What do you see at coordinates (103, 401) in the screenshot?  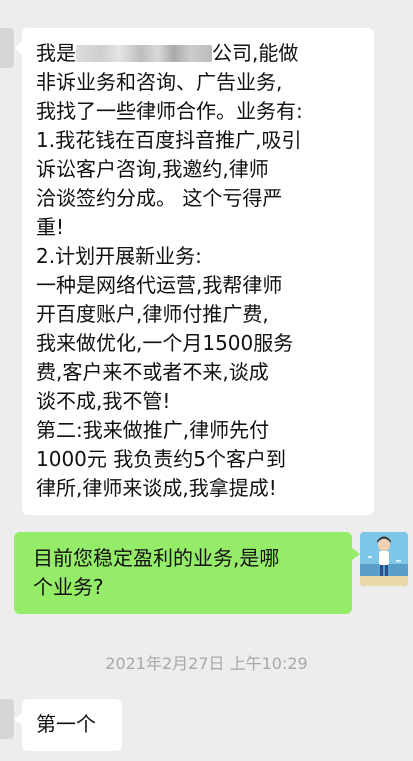 I see `message-line: 谈不成,我不管!` at bounding box center [103, 401].